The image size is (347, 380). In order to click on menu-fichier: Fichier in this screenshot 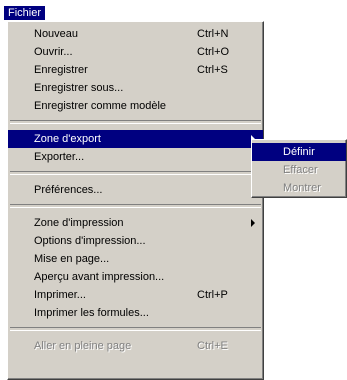, I will do `click(25, 13)`.